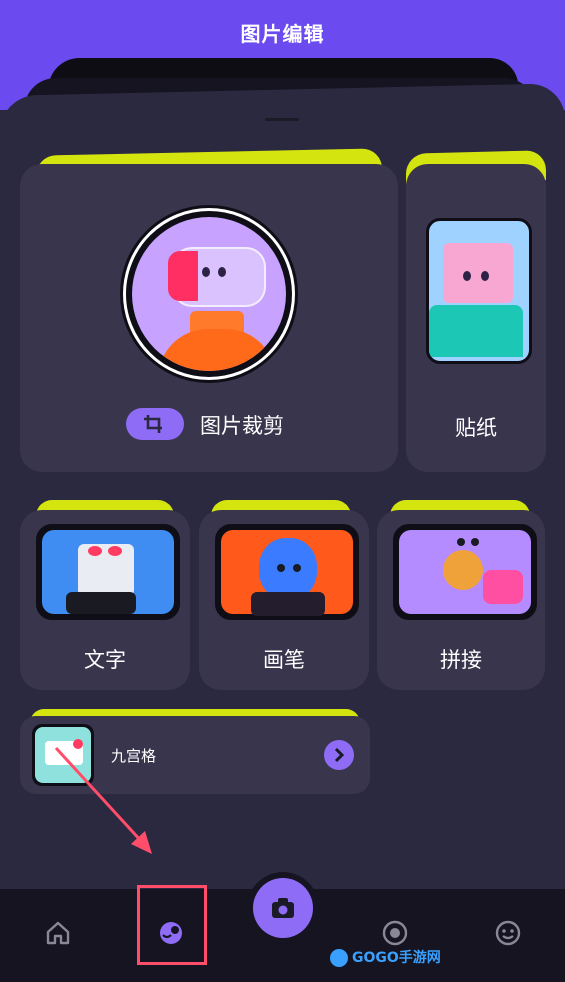  Describe the element at coordinates (103, 800) in the screenshot. I see `annotation-arrow` at that location.